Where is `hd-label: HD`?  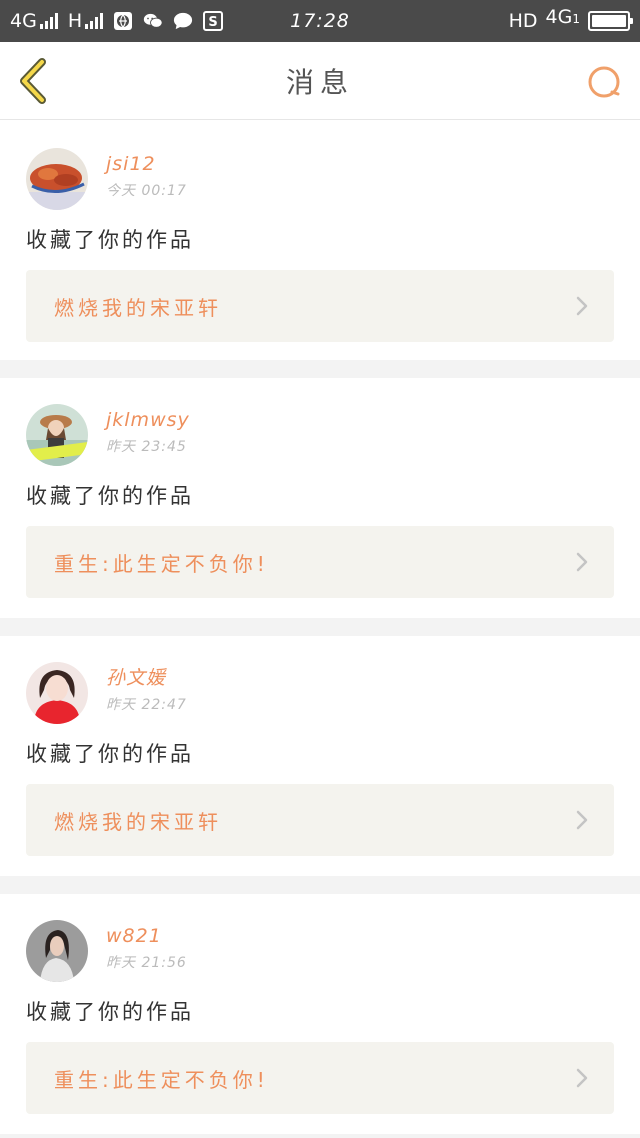 hd-label: HD is located at coordinates (523, 21).